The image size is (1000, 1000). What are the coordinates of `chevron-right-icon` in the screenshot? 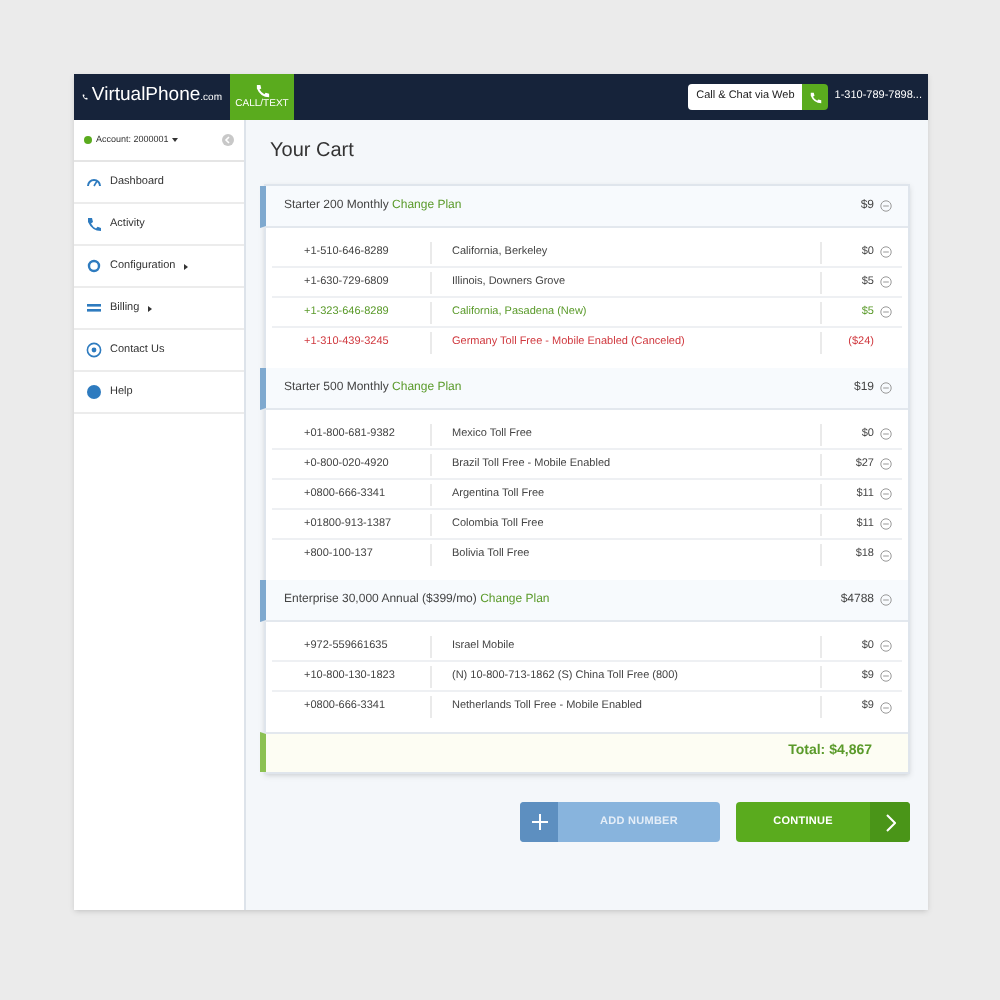 It's located at (890, 822).